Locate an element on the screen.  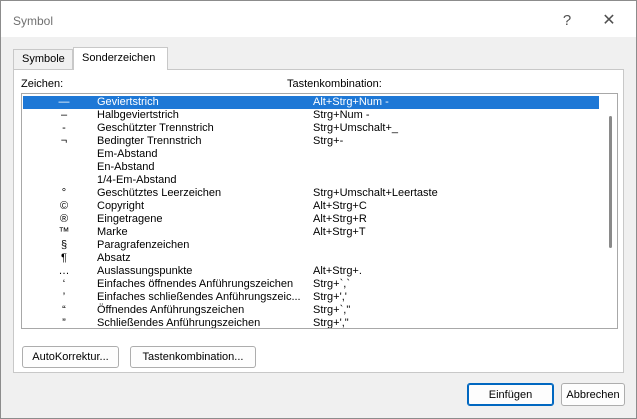
list-item: ™ Marke Alt+Strg+T is located at coordinates (311, 232).